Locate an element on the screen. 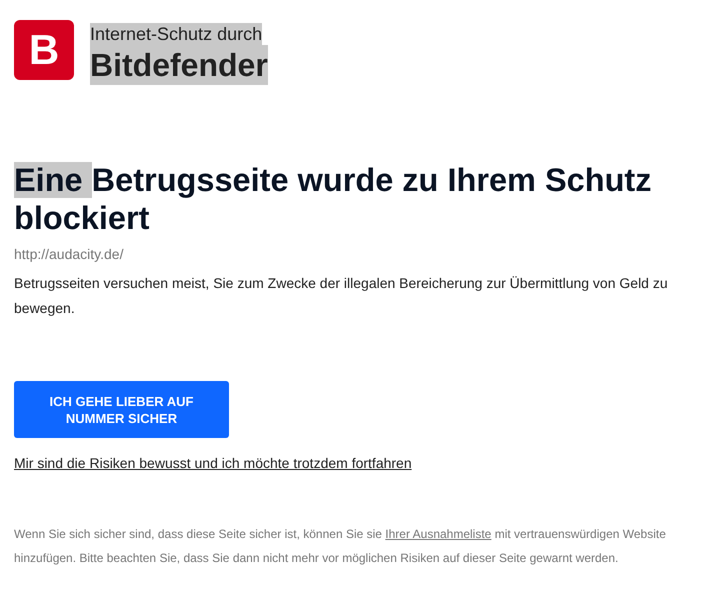 The width and height of the screenshot is (704, 590). exception-list-link: Ihrer Ausnahmeliste is located at coordinates (438, 534).